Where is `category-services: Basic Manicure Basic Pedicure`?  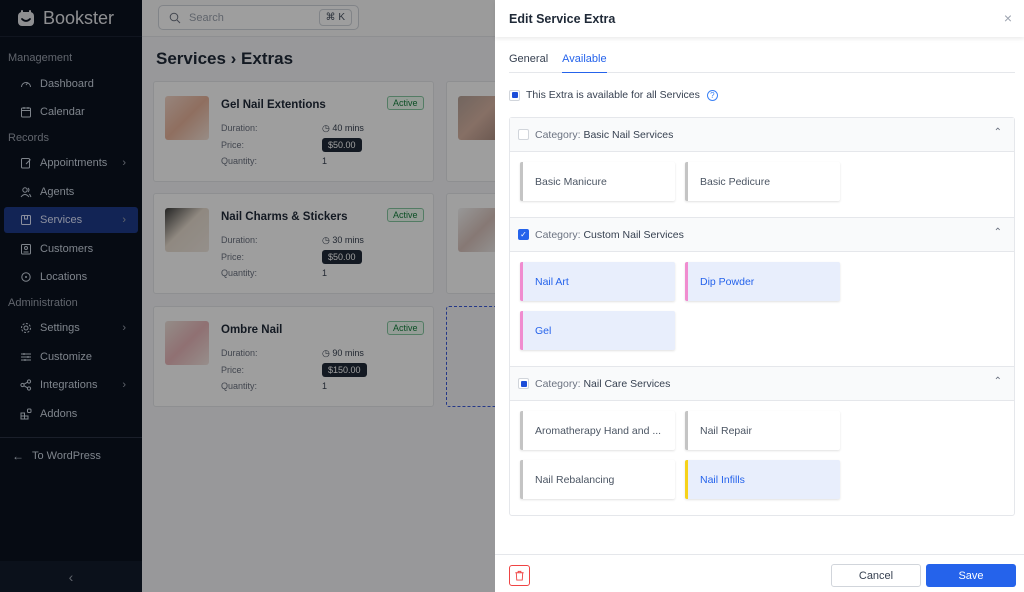 category-services: Basic Manicure Basic Pedicure is located at coordinates (762, 185).